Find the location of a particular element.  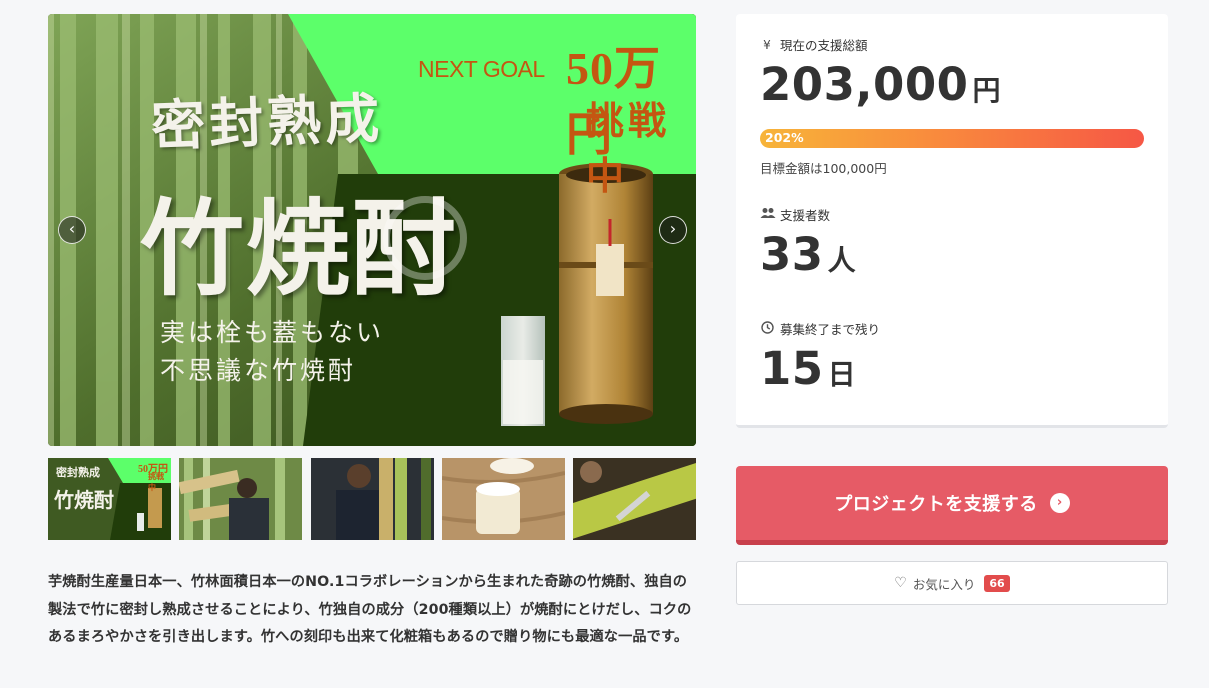

thumb-headline-large: 竹焼酎 is located at coordinates (84, 500).